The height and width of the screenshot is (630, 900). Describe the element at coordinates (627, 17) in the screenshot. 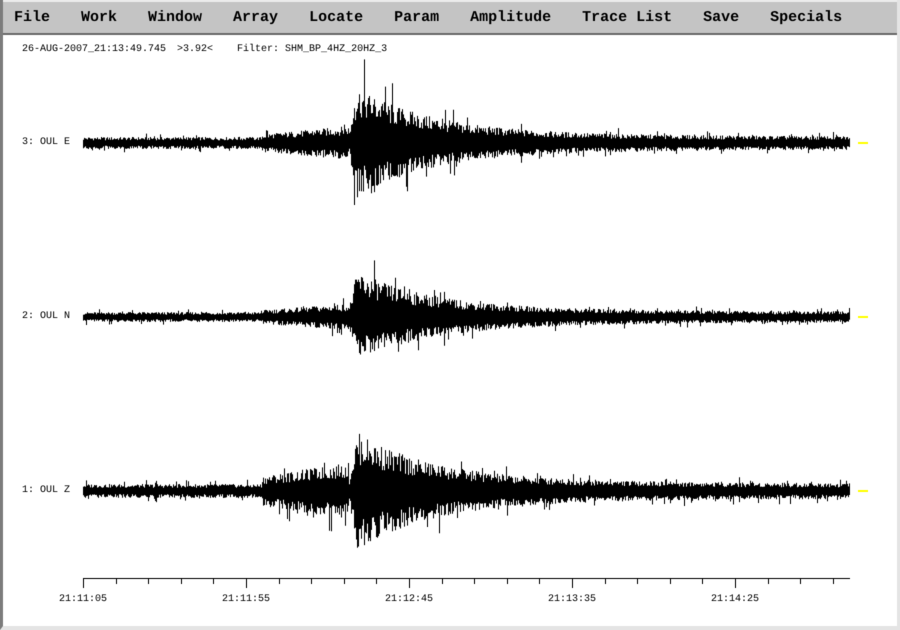

I see `menu-item: Trace List` at that location.